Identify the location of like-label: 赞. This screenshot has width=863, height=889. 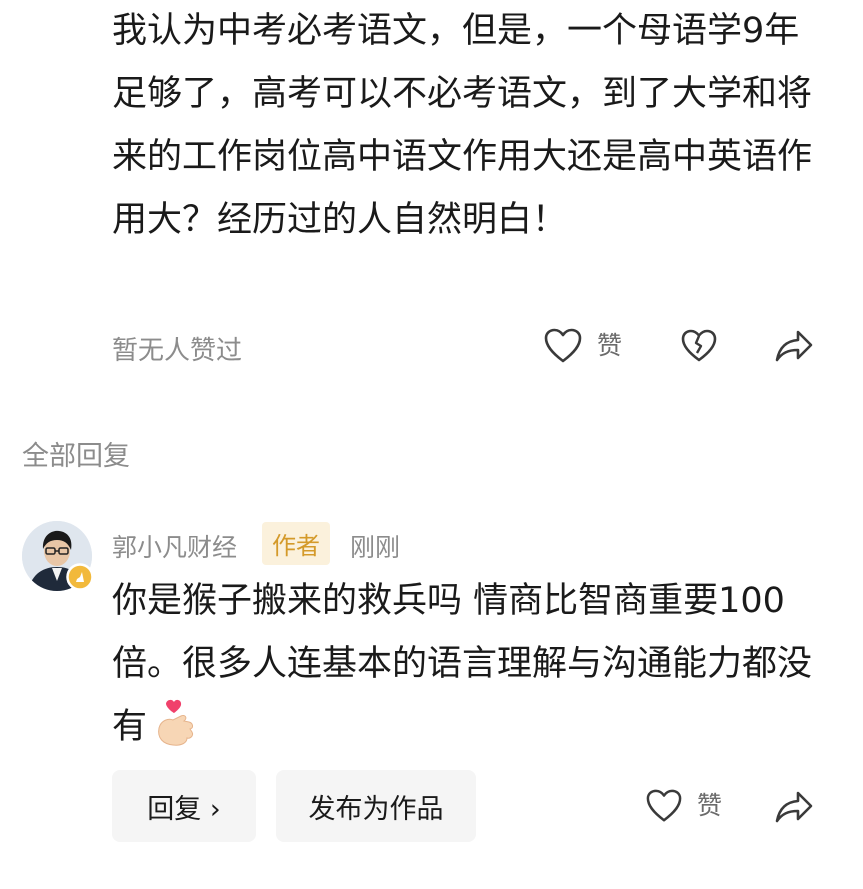
(610, 345).